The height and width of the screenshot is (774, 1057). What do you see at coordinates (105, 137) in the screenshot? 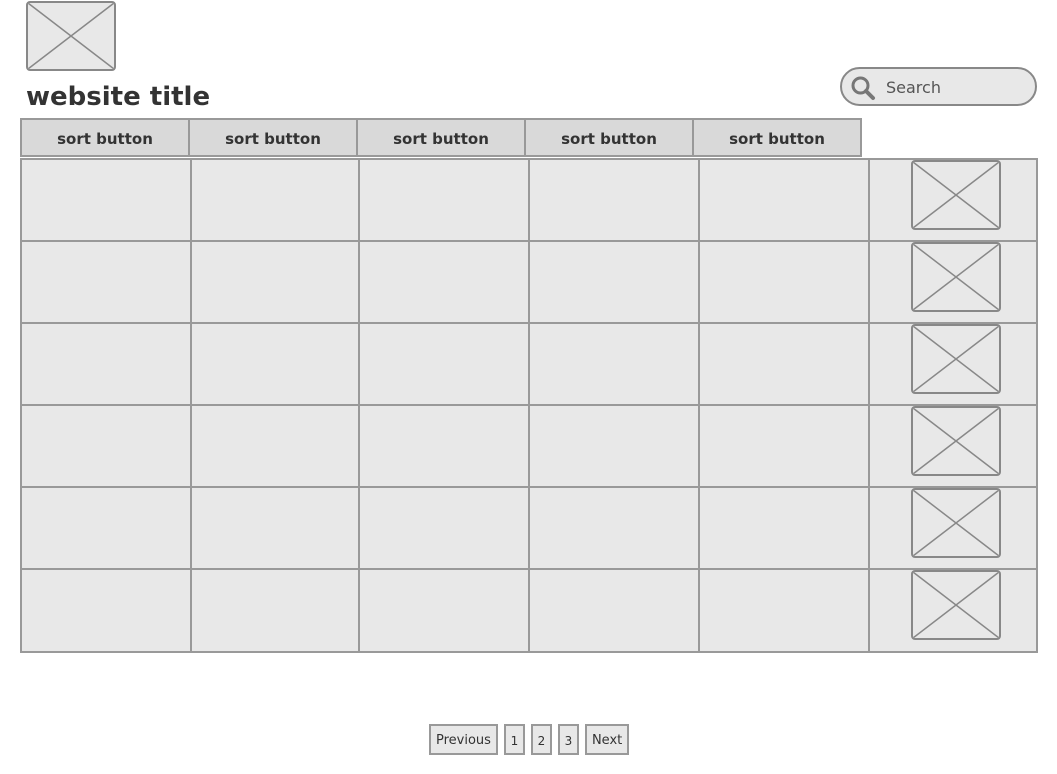
I see `sort-button-1: sort button` at bounding box center [105, 137].